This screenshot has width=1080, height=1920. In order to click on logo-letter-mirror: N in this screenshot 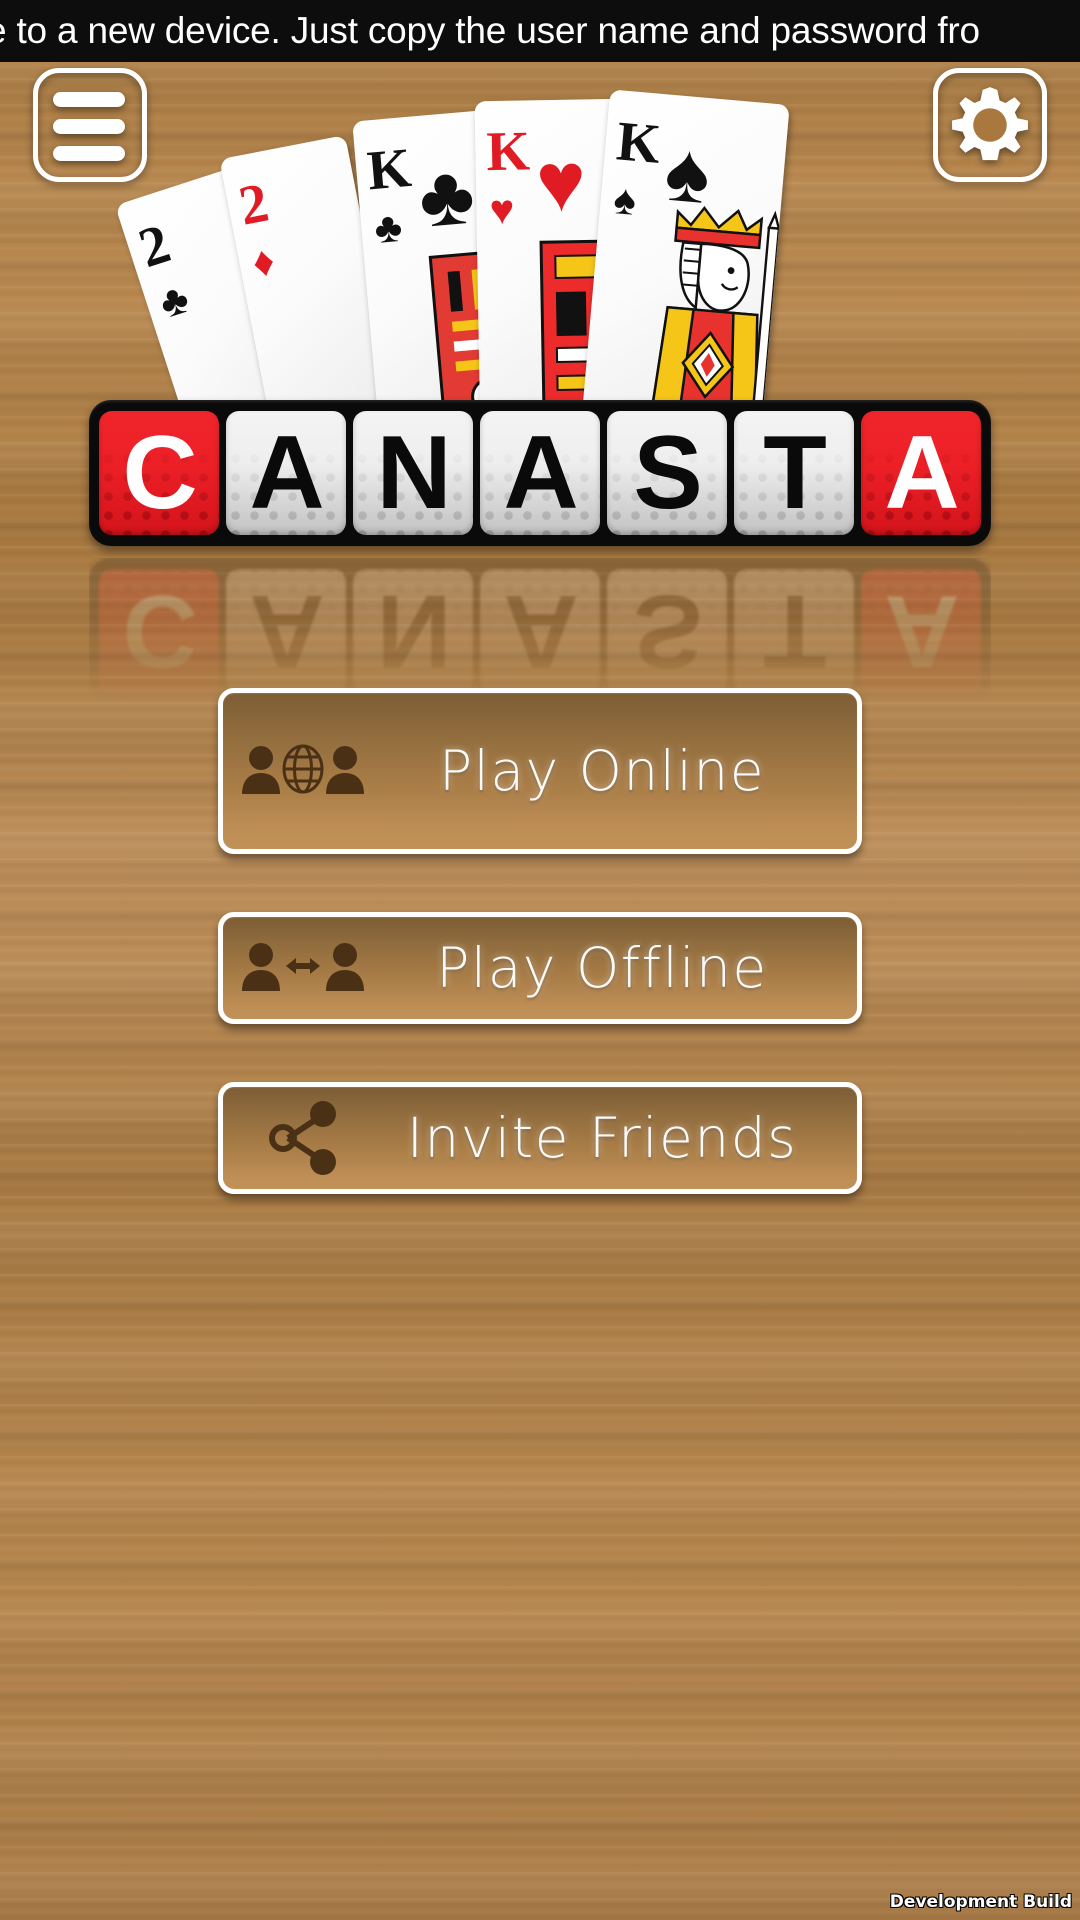, I will do `click(413, 631)`.